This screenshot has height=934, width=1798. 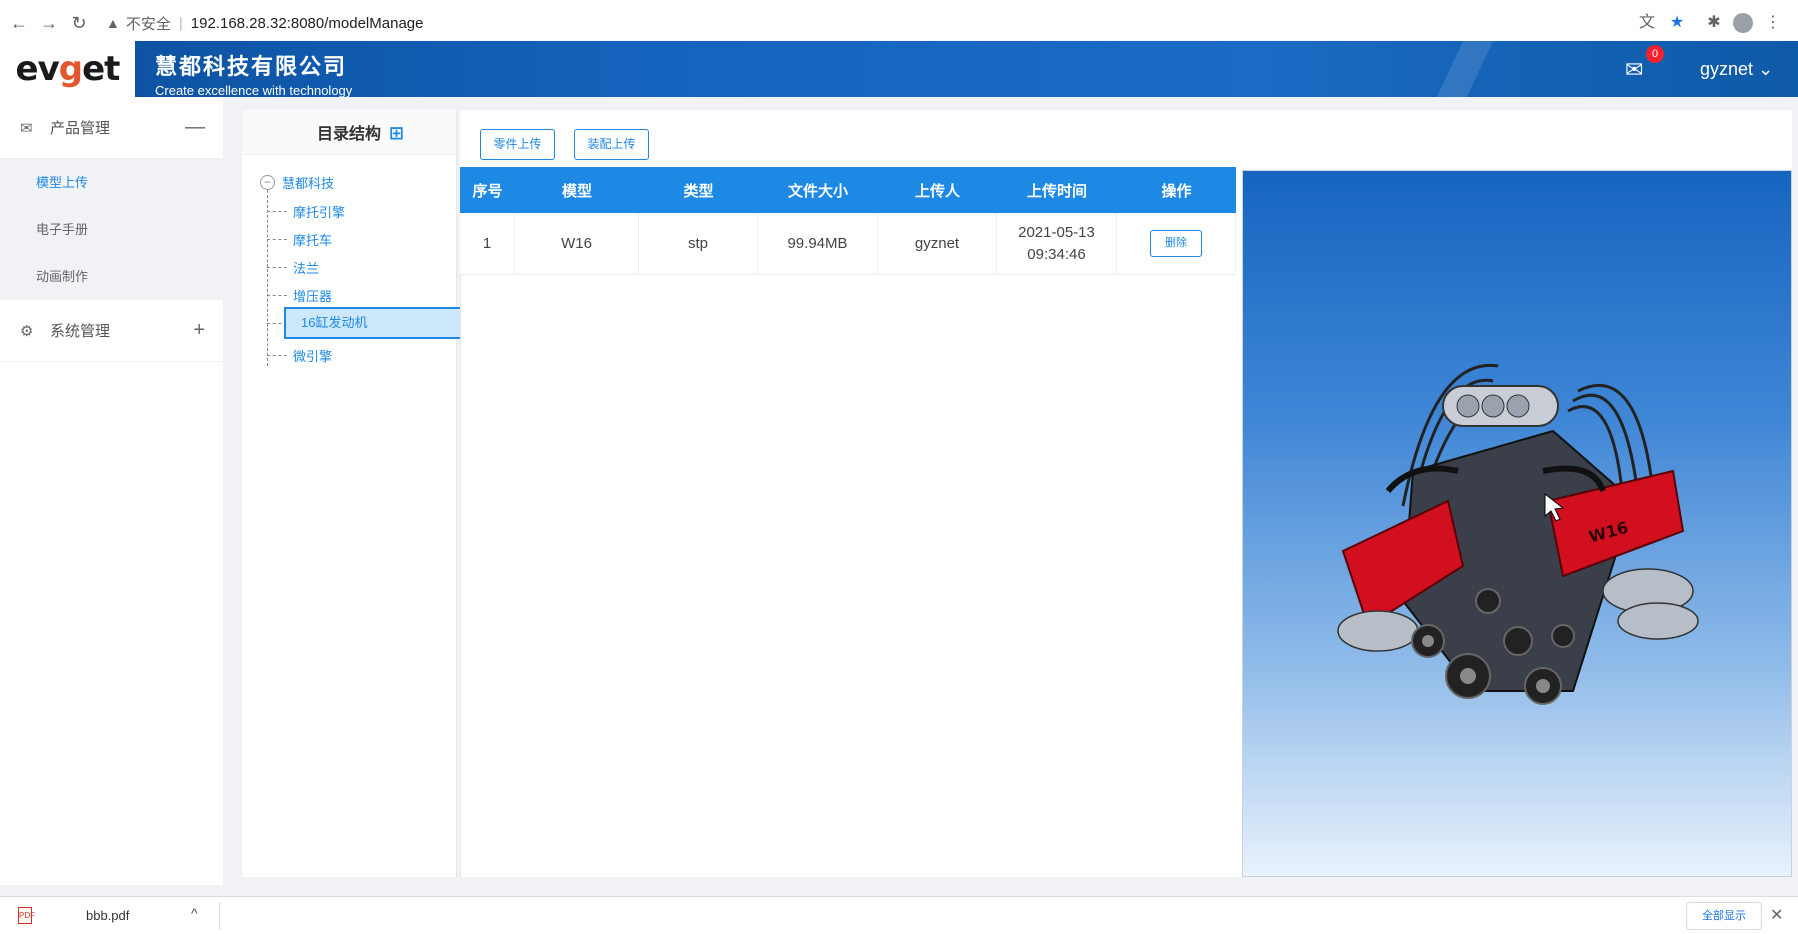 What do you see at coordinates (1647, 23) in the screenshot?
I see `translate-icon: 文` at bounding box center [1647, 23].